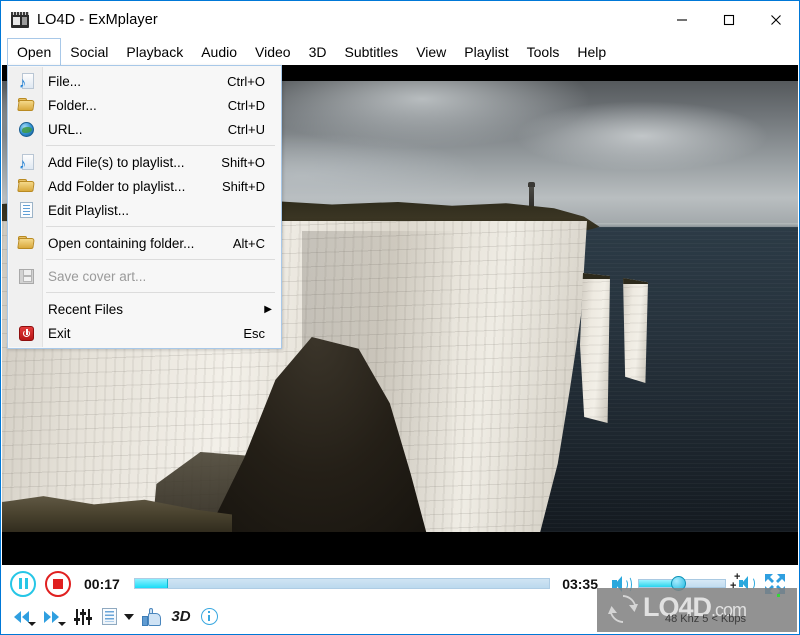  What do you see at coordinates (144, 105) in the screenshot?
I see `menu-item-folder: Folder... Ctrl+D` at bounding box center [144, 105].